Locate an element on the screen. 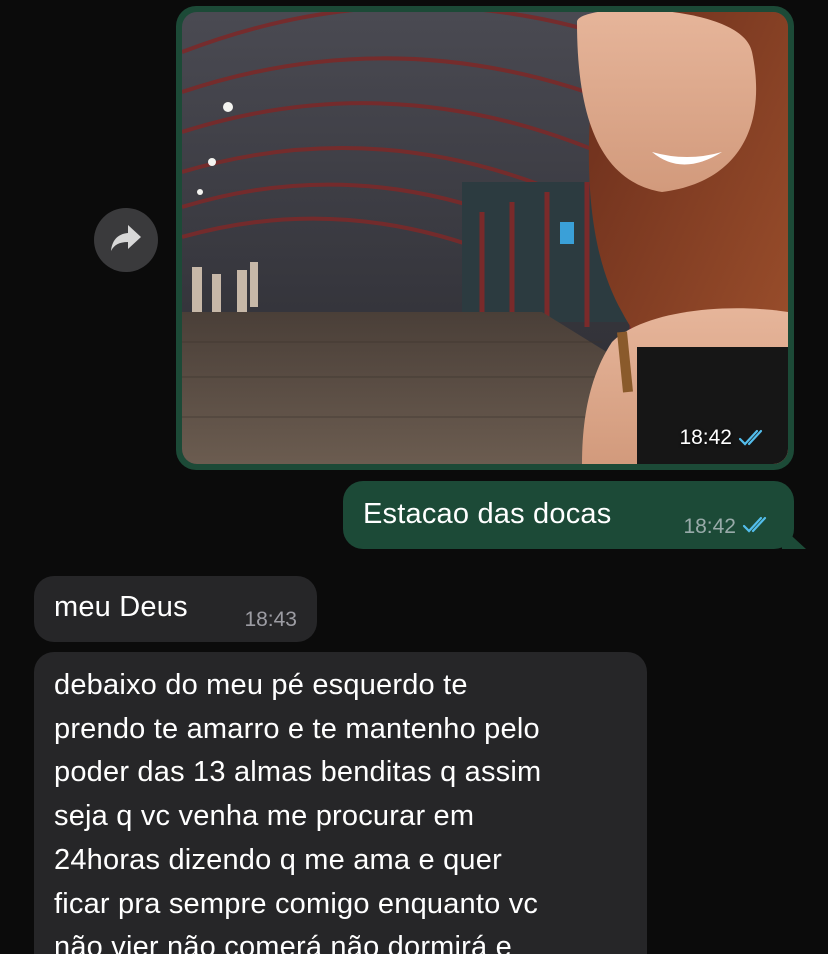  message-meta: 18:42 is located at coordinates (727, 527).